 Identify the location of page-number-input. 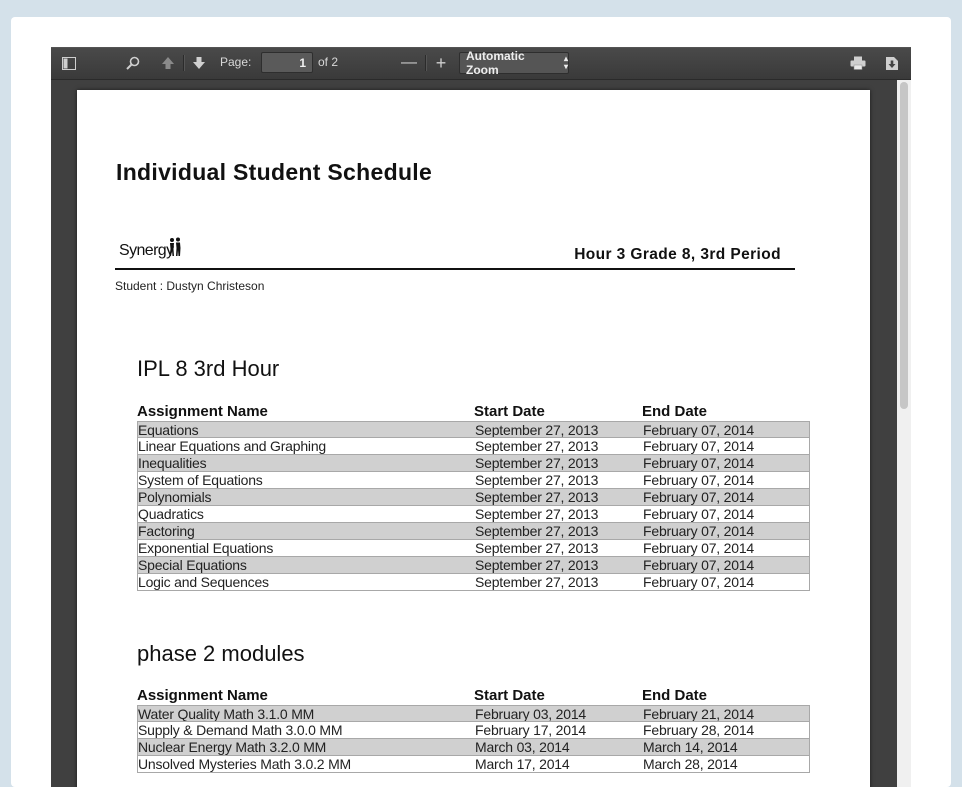
(287, 62).